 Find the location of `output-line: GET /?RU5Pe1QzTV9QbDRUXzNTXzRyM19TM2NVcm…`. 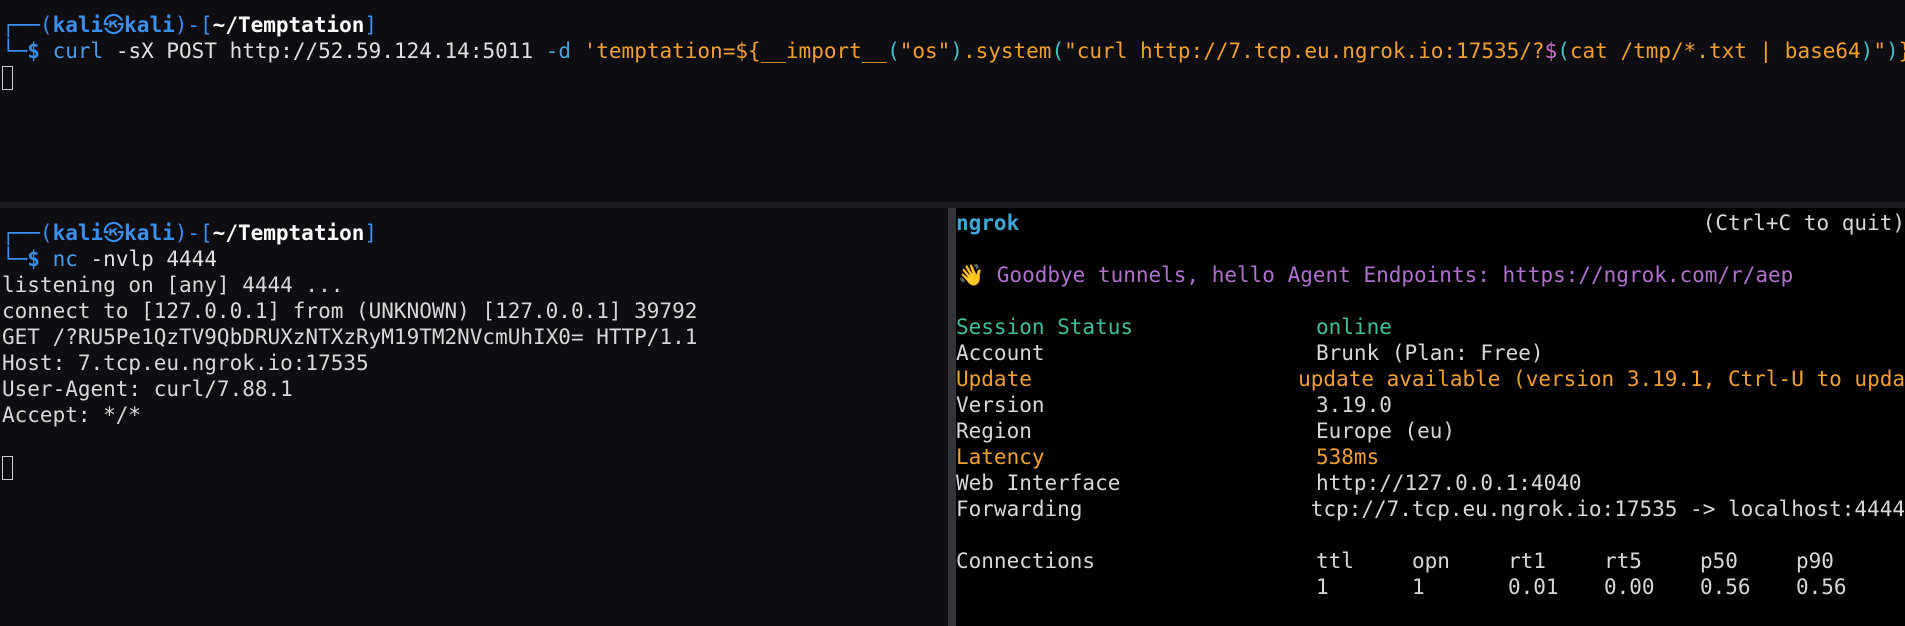

output-line: GET /?RU5Pe1QzTV9QbDRUXzNTXzRyM19TM2NVcm… is located at coordinates (350, 337).